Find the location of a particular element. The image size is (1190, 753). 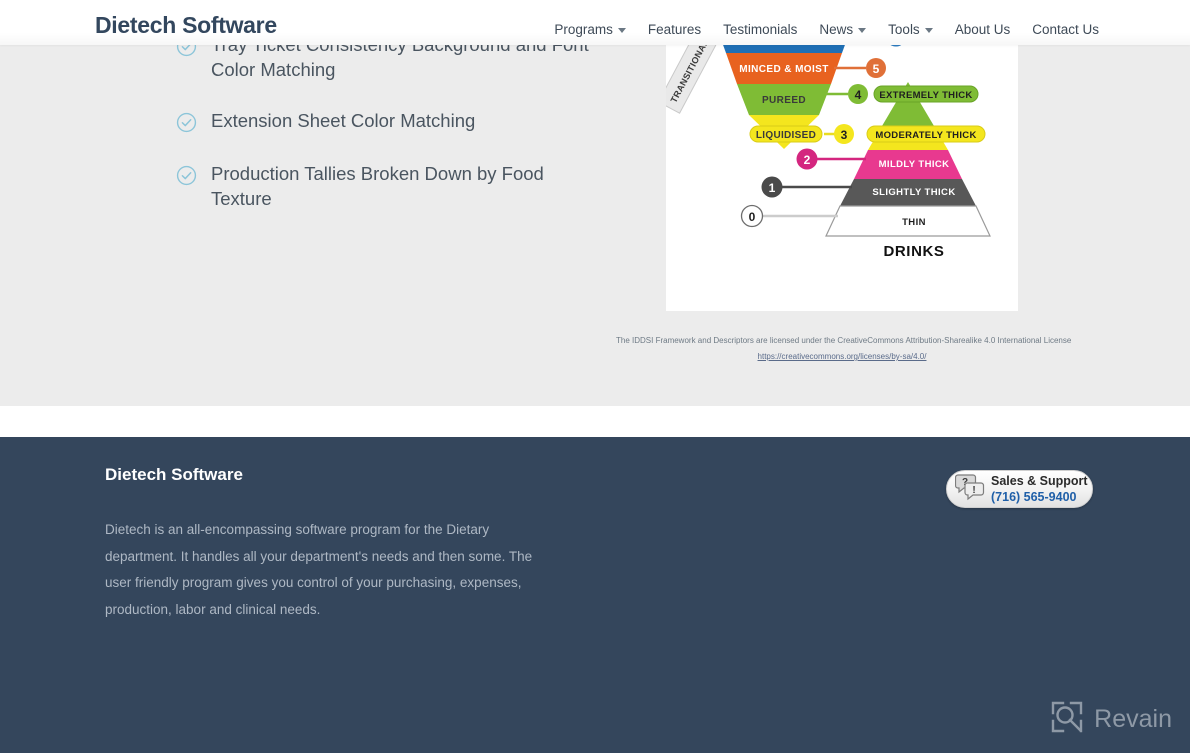

nav-item-programs: Programs is located at coordinates (590, 29).